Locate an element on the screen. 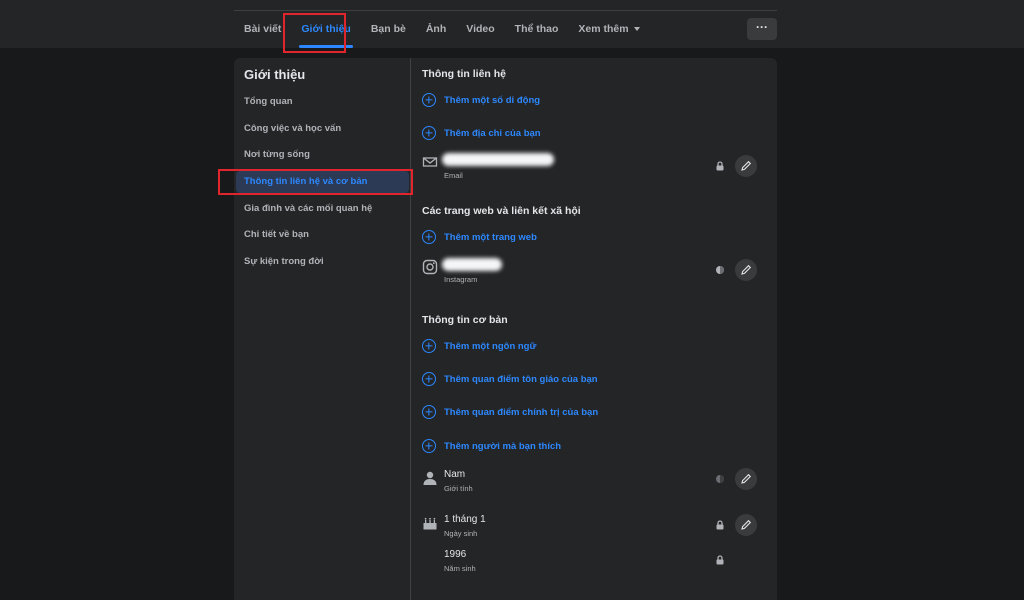  edit-instagram-button is located at coordinates (746, 270).